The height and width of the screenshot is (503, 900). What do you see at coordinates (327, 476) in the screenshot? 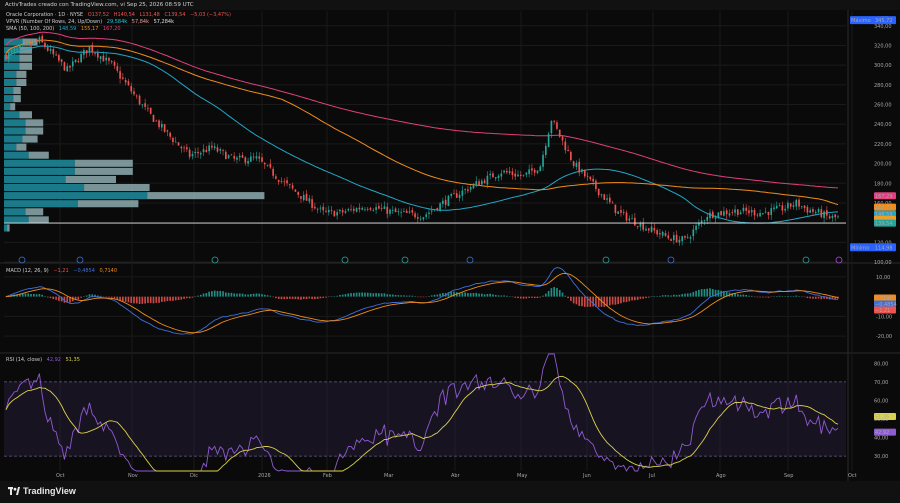
I see `x-tick-label: Feb` at bounding box center [327, 476].